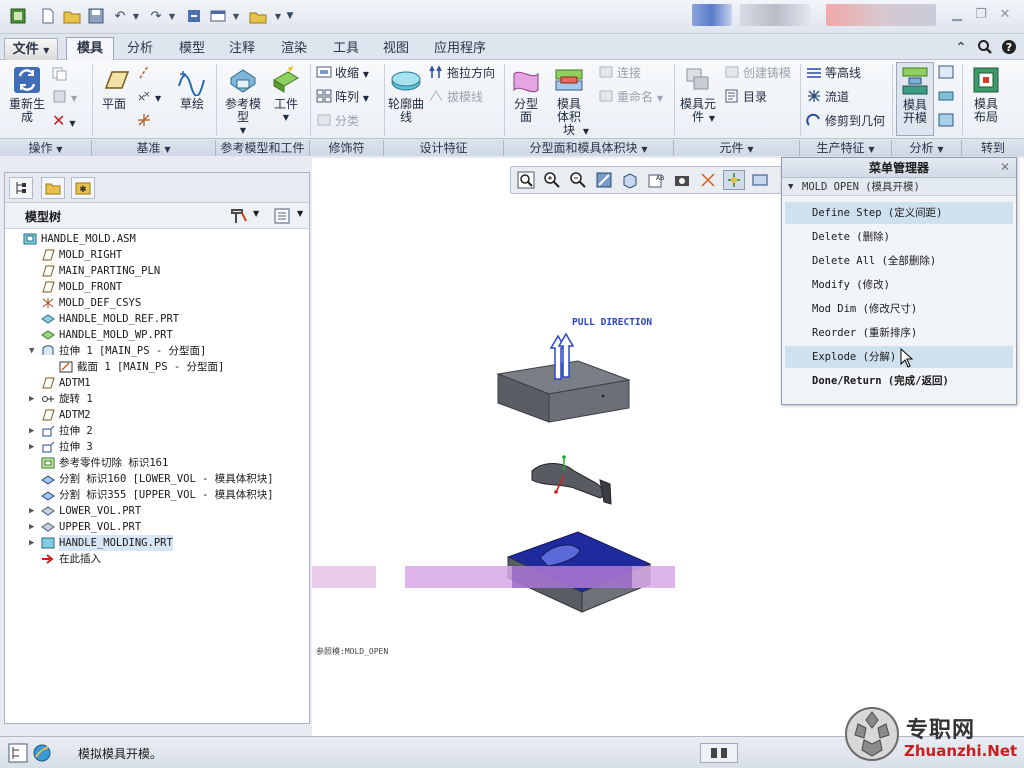  What do you see at coordinates (845, 121) in the screenshot?
I see `trim-geometry-button: 修剪到几何` at bounding box center [845, 121].